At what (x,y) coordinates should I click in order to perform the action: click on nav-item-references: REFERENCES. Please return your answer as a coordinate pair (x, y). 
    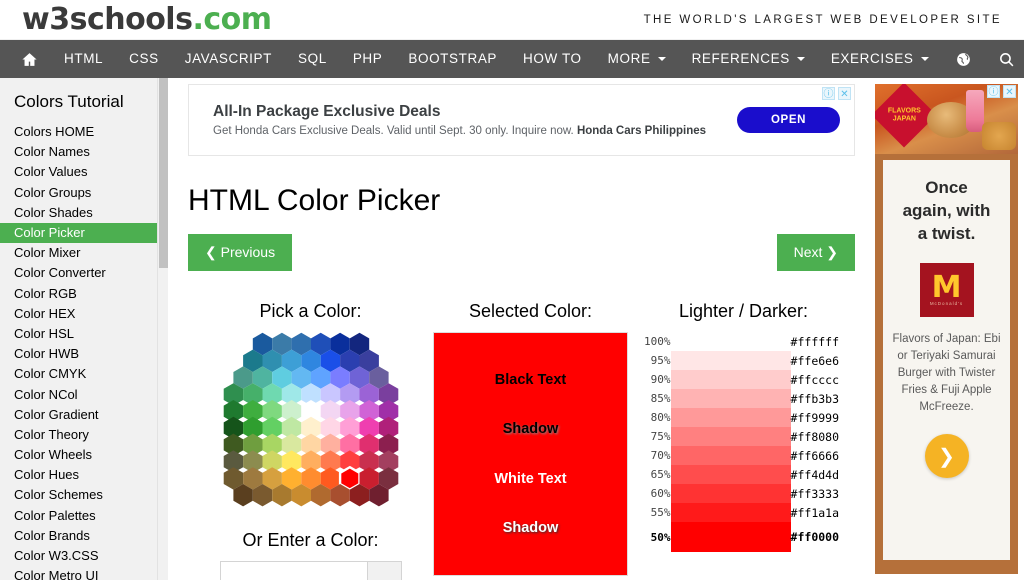
    Looking at the image, I should click on (748, 59).